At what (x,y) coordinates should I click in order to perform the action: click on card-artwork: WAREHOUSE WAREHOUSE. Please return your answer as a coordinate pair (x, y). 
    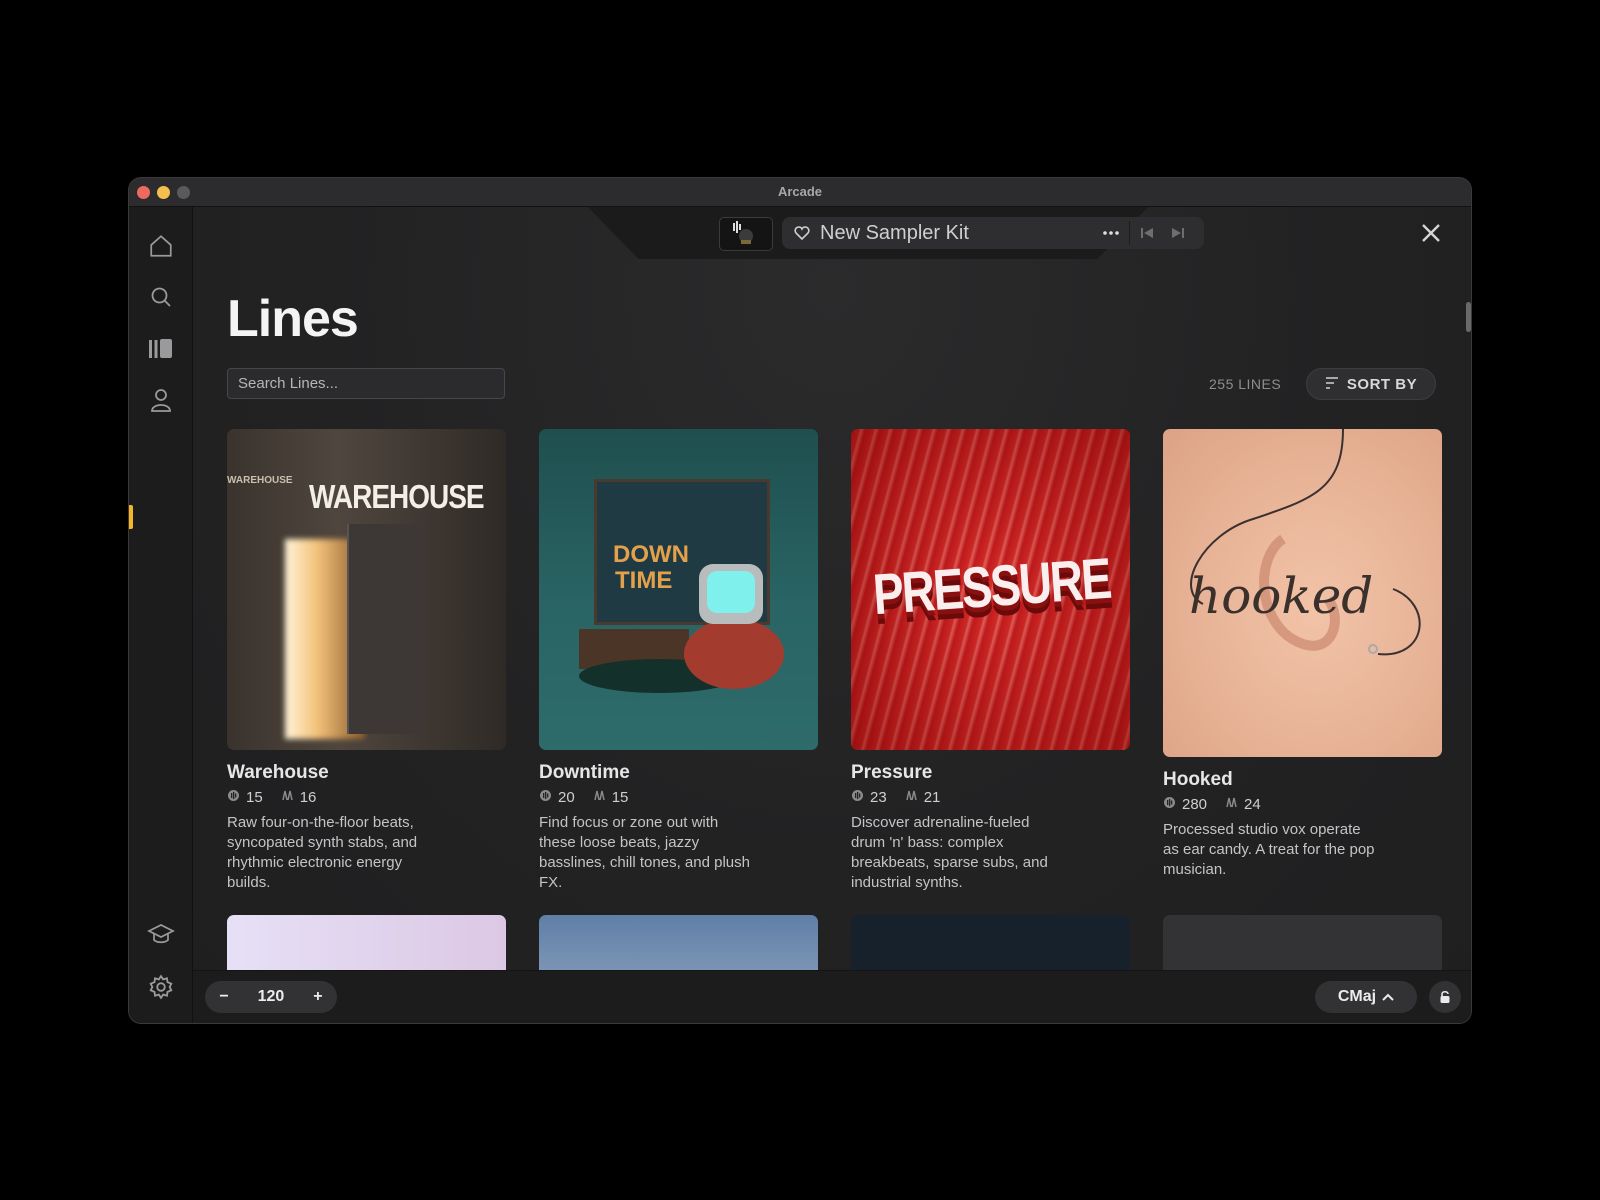
    Looking at the image, I should click on (366, 589).